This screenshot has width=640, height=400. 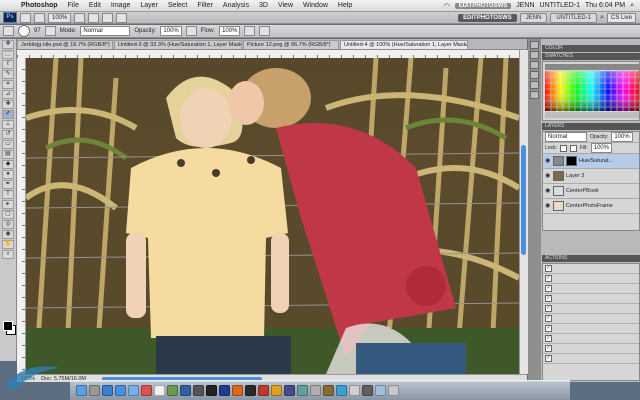 What do you see at coordinates (95, 5) in the screenshot?
I see `menu-edit: Edit` at bounding box center [95, 5].